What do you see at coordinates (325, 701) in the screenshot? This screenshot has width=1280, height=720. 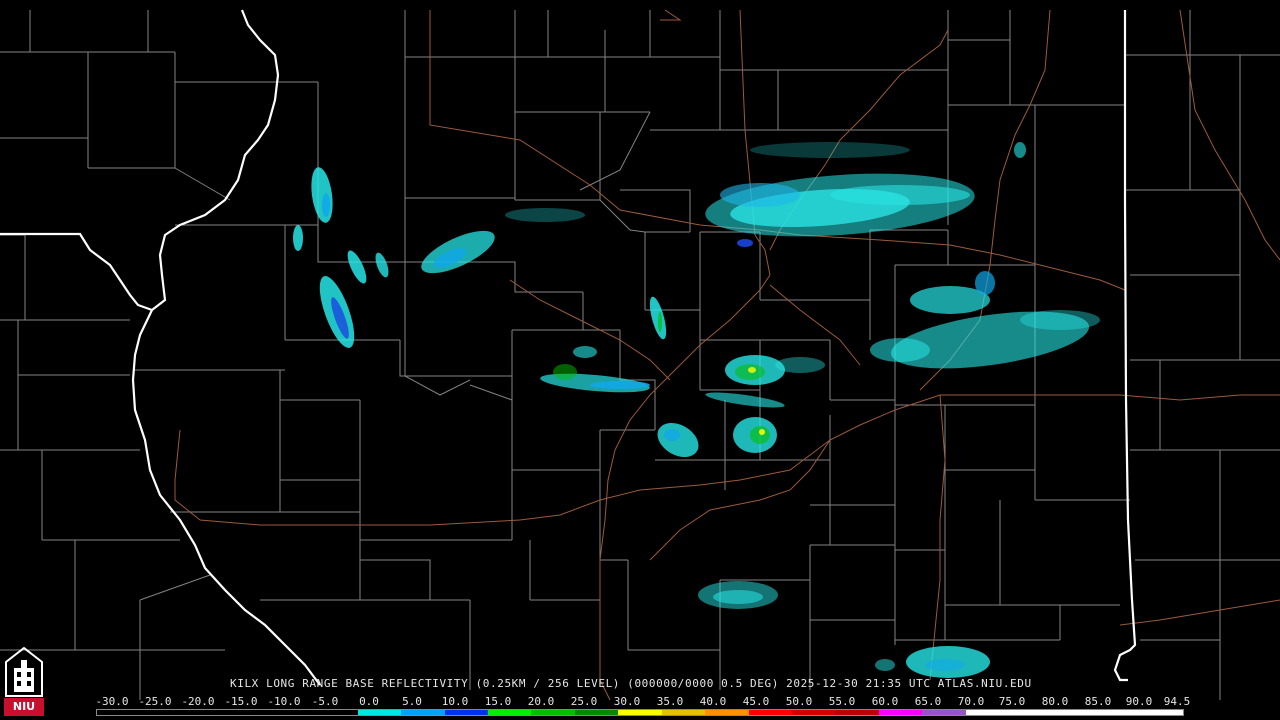 I see `colorbar-label: -5.0` at bounding box center [325, 701].